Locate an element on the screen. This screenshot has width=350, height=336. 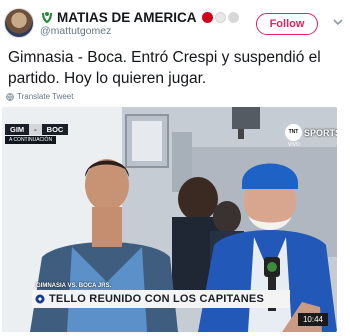
superliga-logo-icon is located at coordinates (40, 299).